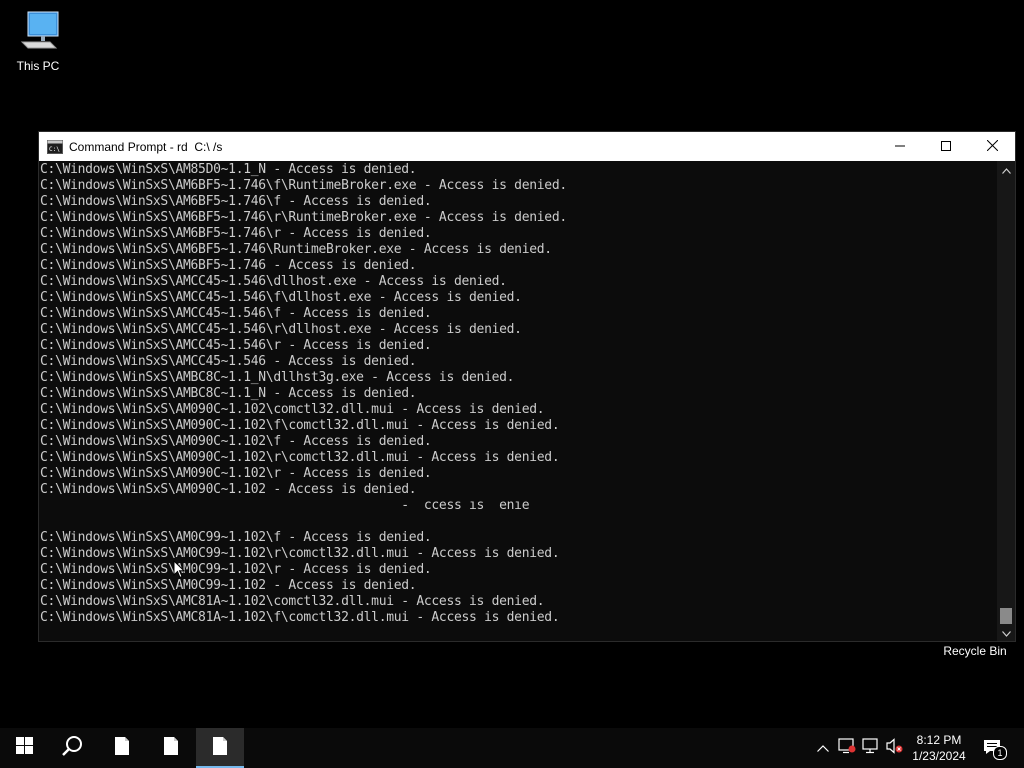 The image size is (1024, 768). I want to click on tray-security, so click(847, 748).